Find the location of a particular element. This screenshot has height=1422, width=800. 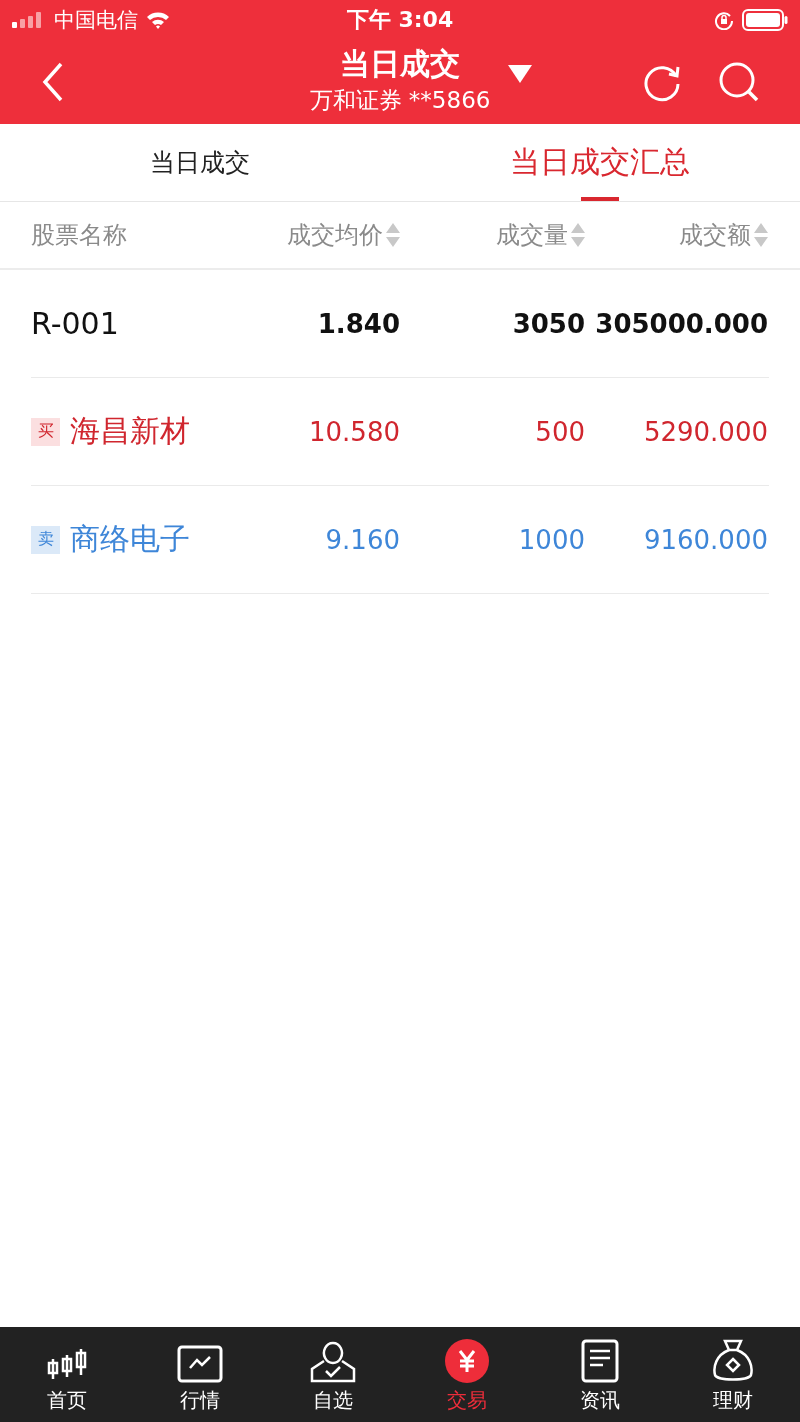

nav-tab: 交易 is located at coordinates (467, 1374).